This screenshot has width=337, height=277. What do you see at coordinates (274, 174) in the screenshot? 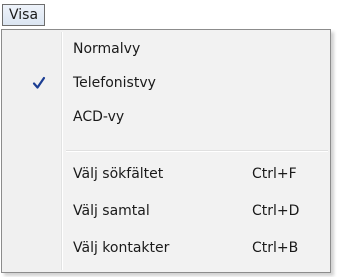
I see `menu-item-shortcut: Ctrl+F` at bounding box center [274, 174].